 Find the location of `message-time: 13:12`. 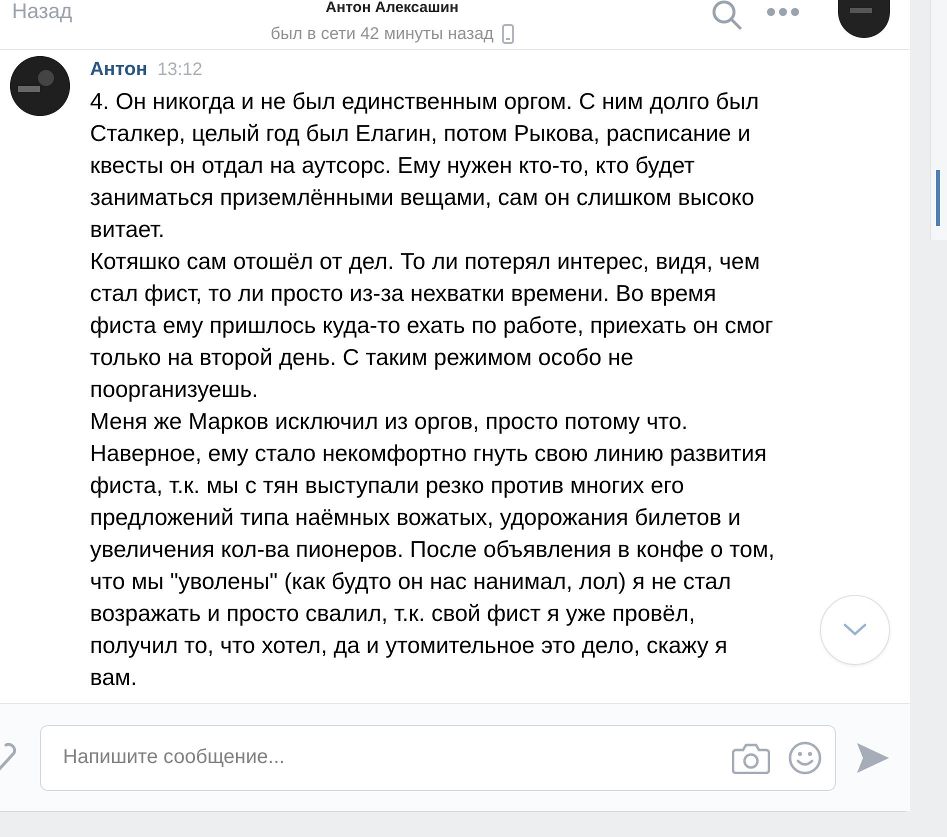

message-time: 13:12 is located at coordinates (179, 69).